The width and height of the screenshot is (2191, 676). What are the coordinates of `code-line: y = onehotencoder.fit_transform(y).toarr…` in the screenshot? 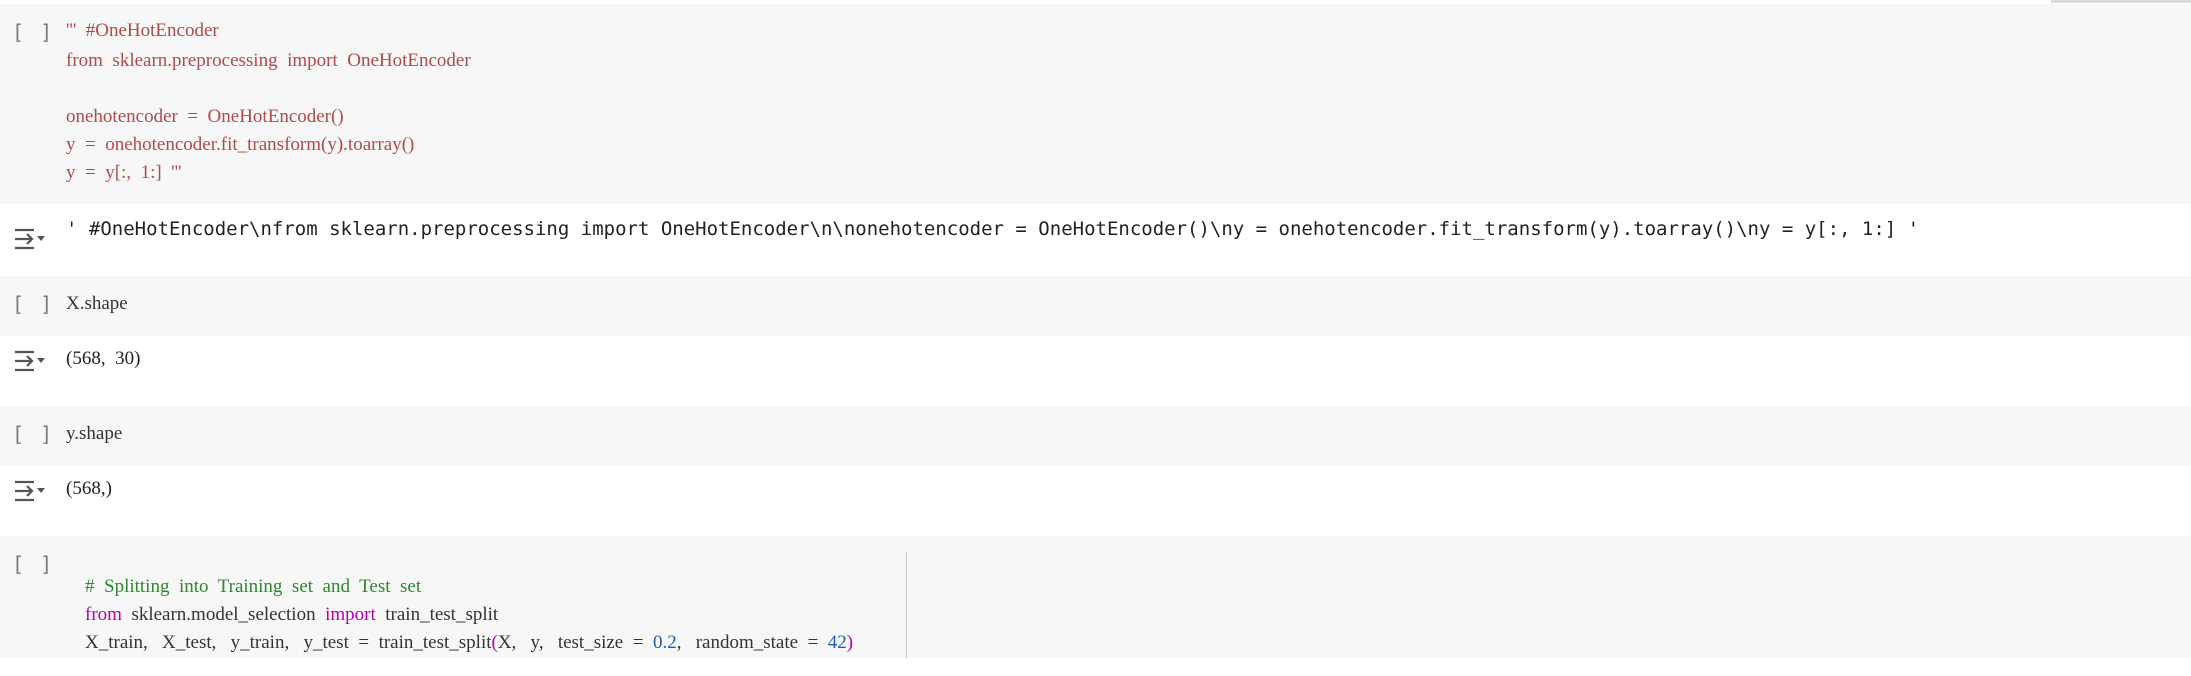 It's located at (240, 144).